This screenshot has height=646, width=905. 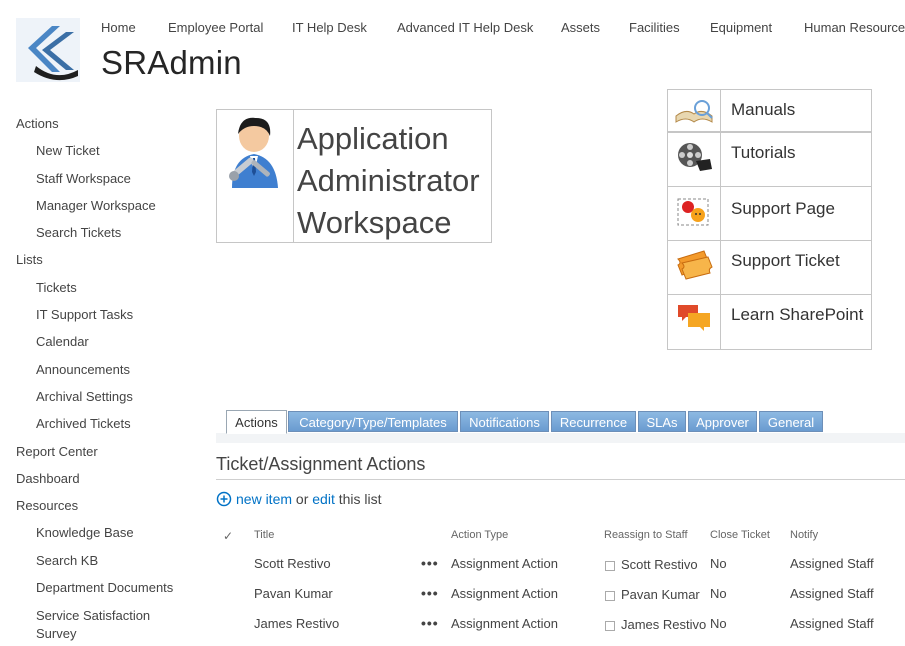 What do you see at coordinates (660, 594) in the screenshot?
I see `row-reassign-staff: Pavan Kumar` at bounding box center [660, 594].